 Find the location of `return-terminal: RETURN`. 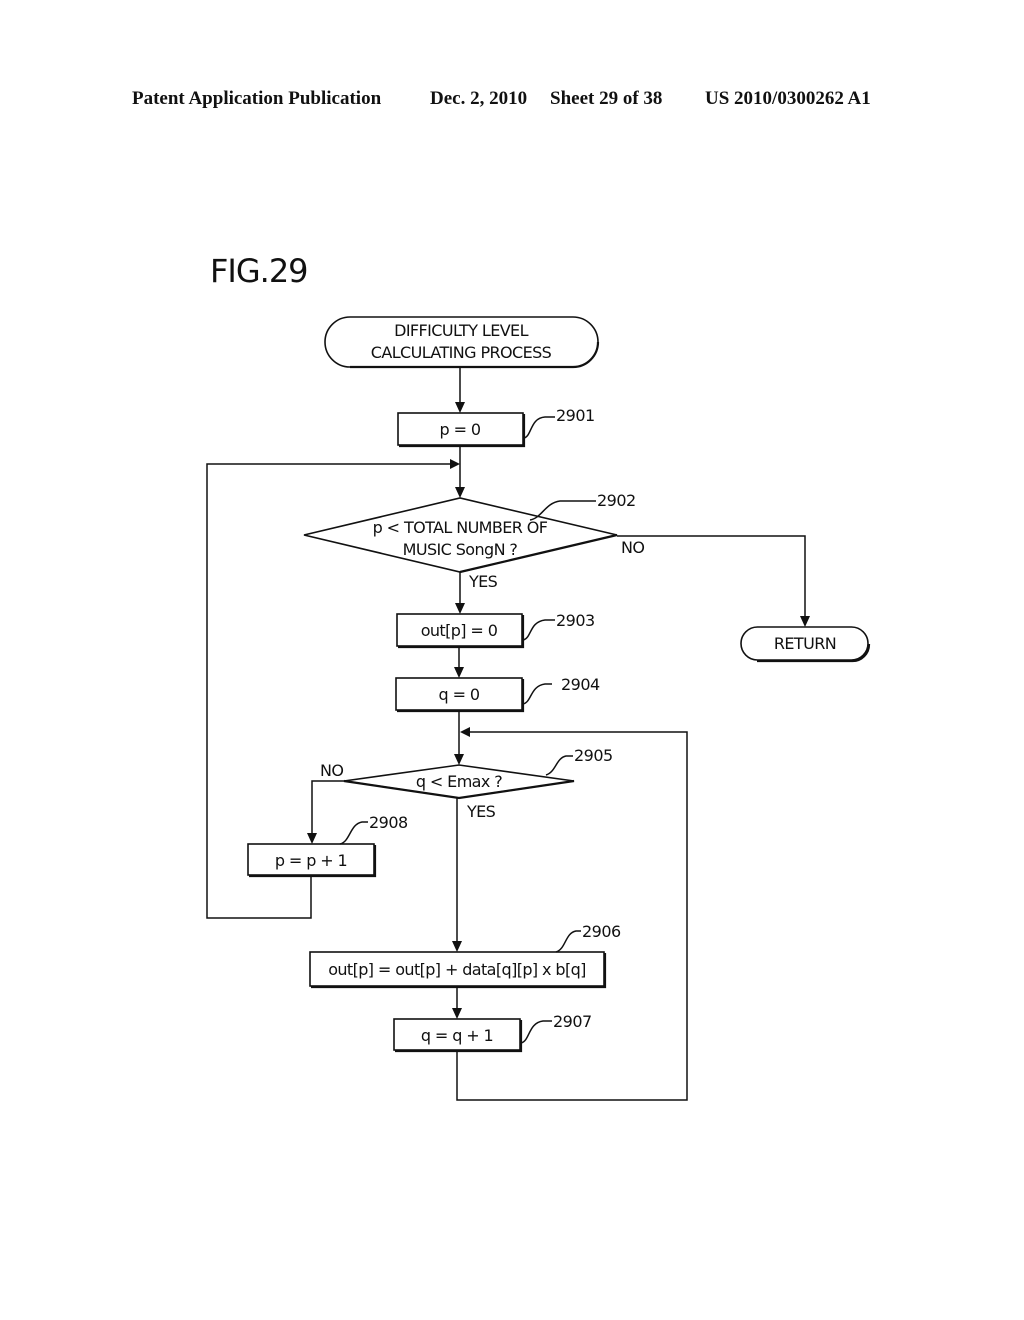

return-terminal: RETURN is located at coordinates (805, 644).